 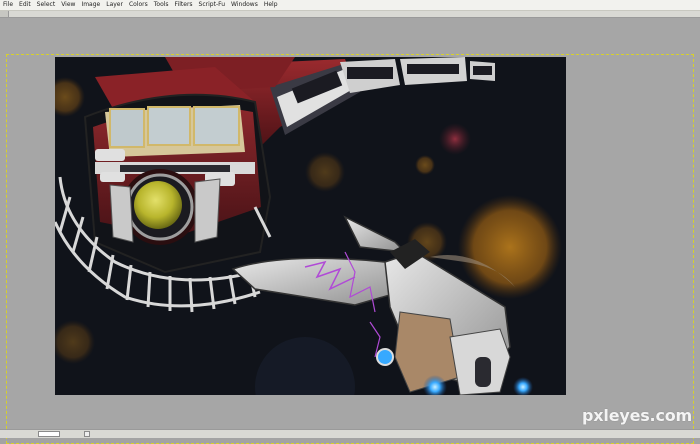 I want to click on menu-script-fu: Script-Fu, so click(x=212, y=5).